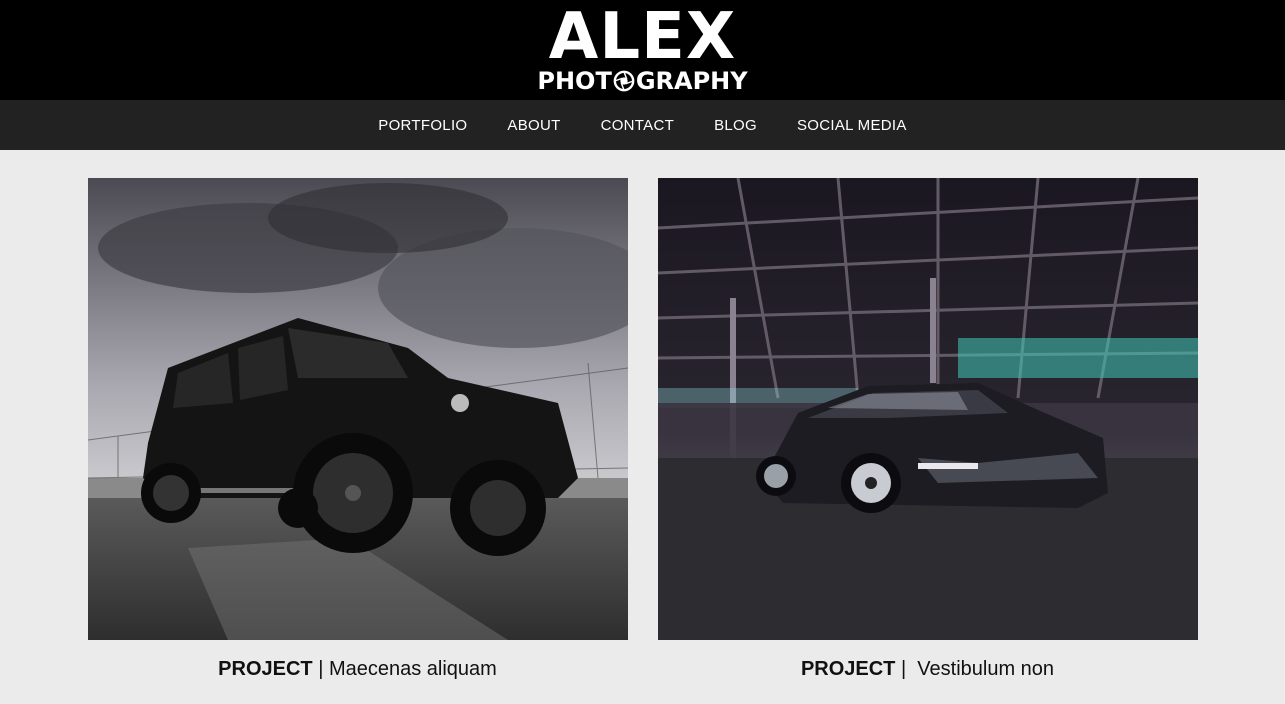 The width and height of the screenshot is (1285, 704). I want to click on site-header: ALEX PHOT GRAPHY, so click(642, 50).